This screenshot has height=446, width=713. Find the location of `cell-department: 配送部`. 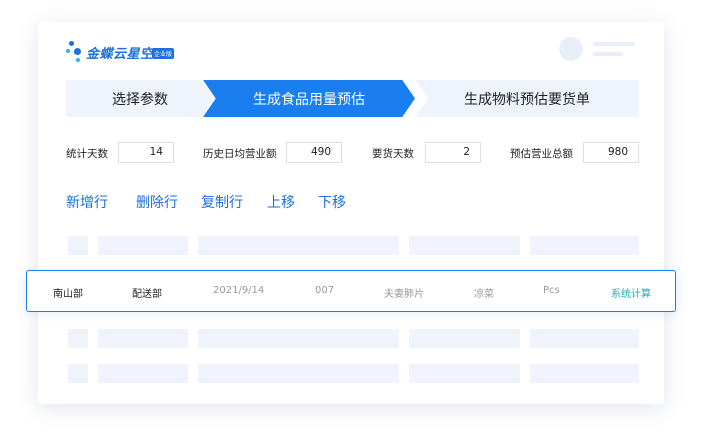

cell-department: 配送部 is located at coordinates (147, 294).